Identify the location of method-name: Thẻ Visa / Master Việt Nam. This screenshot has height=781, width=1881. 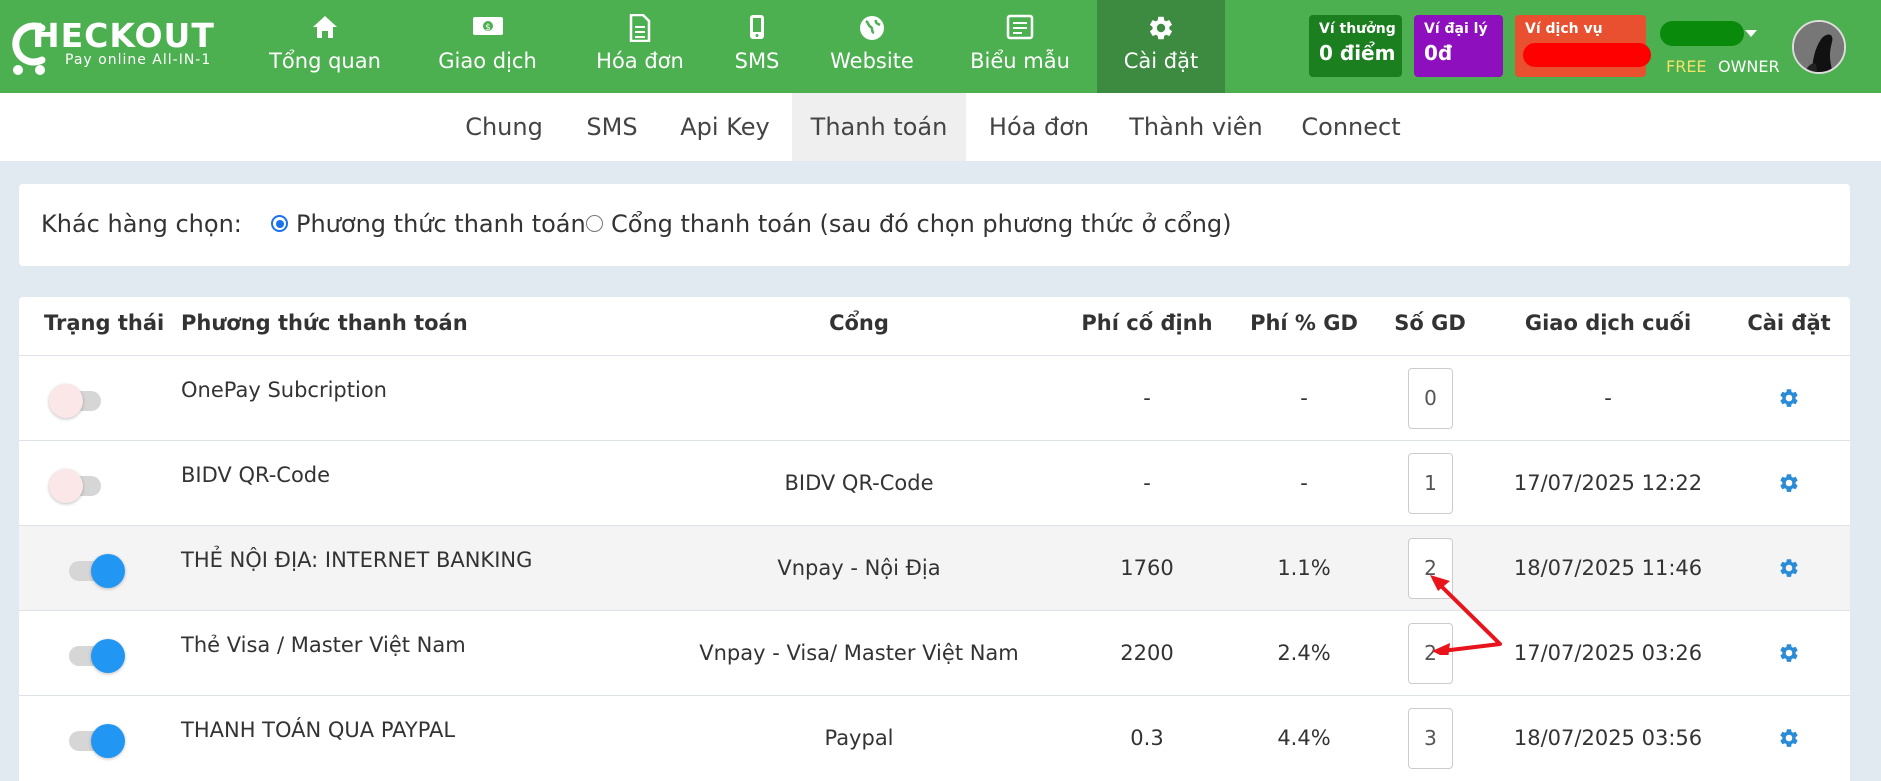
(323, 645).